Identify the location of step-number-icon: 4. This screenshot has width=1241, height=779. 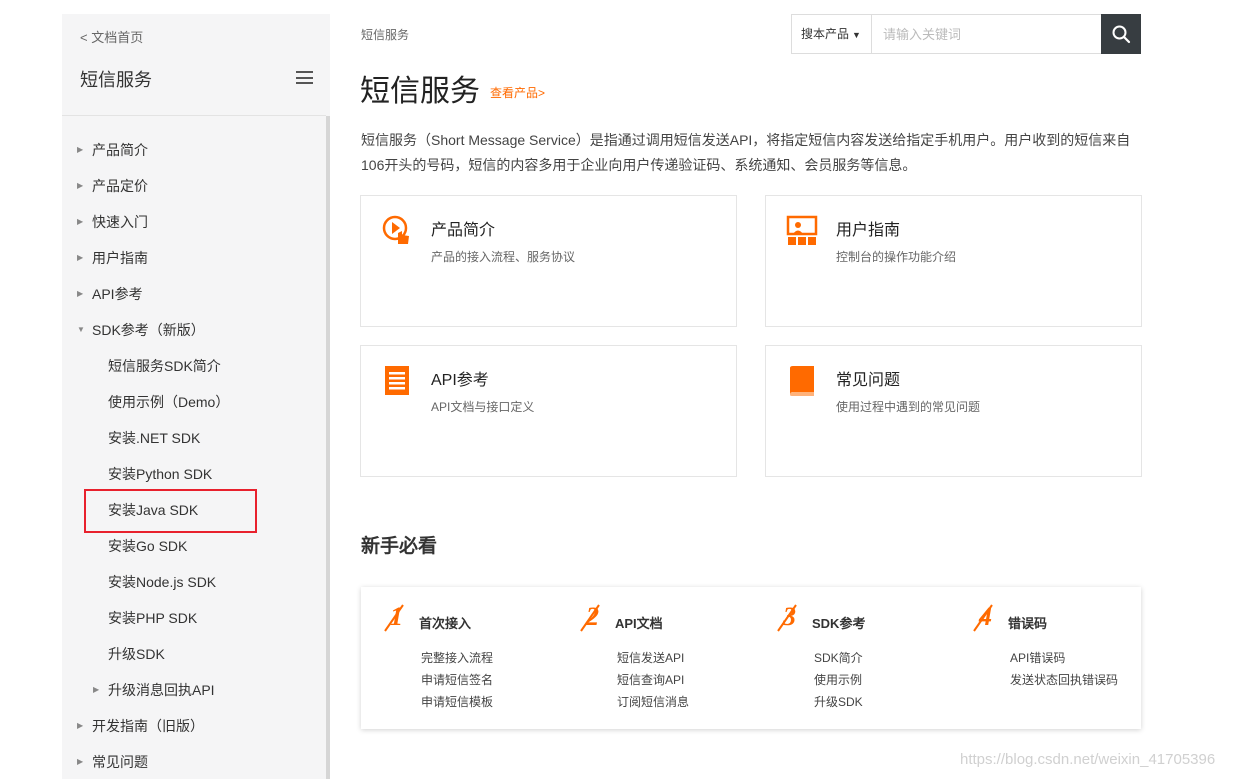
(983, 617).